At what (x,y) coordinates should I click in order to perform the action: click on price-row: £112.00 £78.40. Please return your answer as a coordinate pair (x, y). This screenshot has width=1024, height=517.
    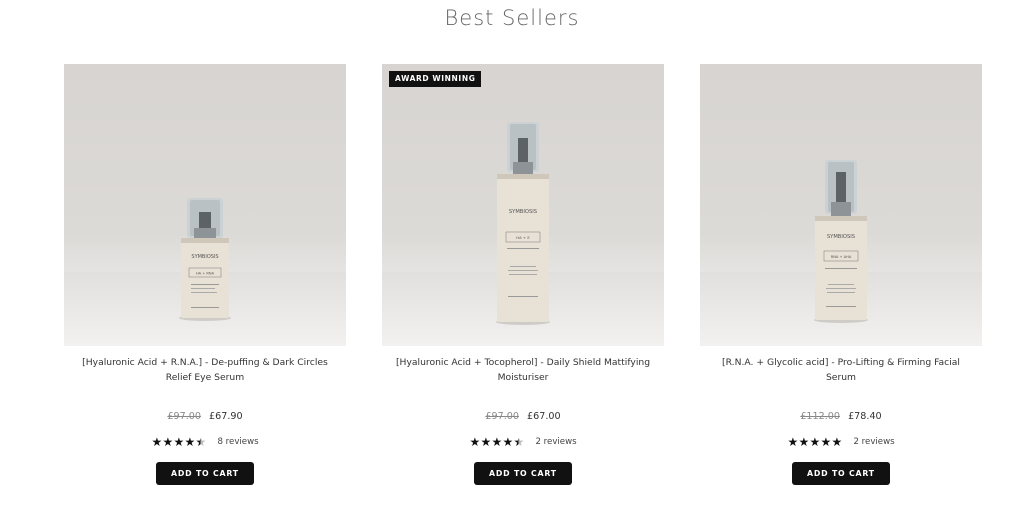
    Looking at the image, I should click on (841, 416).